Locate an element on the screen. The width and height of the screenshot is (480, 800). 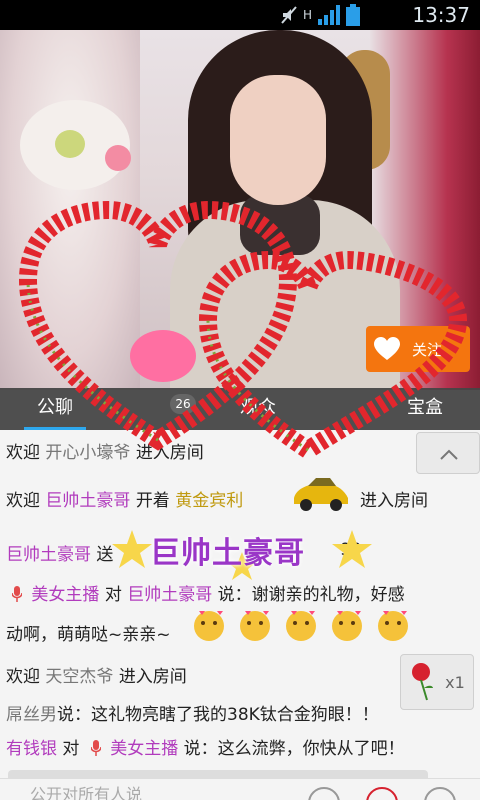
status-bar: H 13:37 is located at coordinates (240, 15).